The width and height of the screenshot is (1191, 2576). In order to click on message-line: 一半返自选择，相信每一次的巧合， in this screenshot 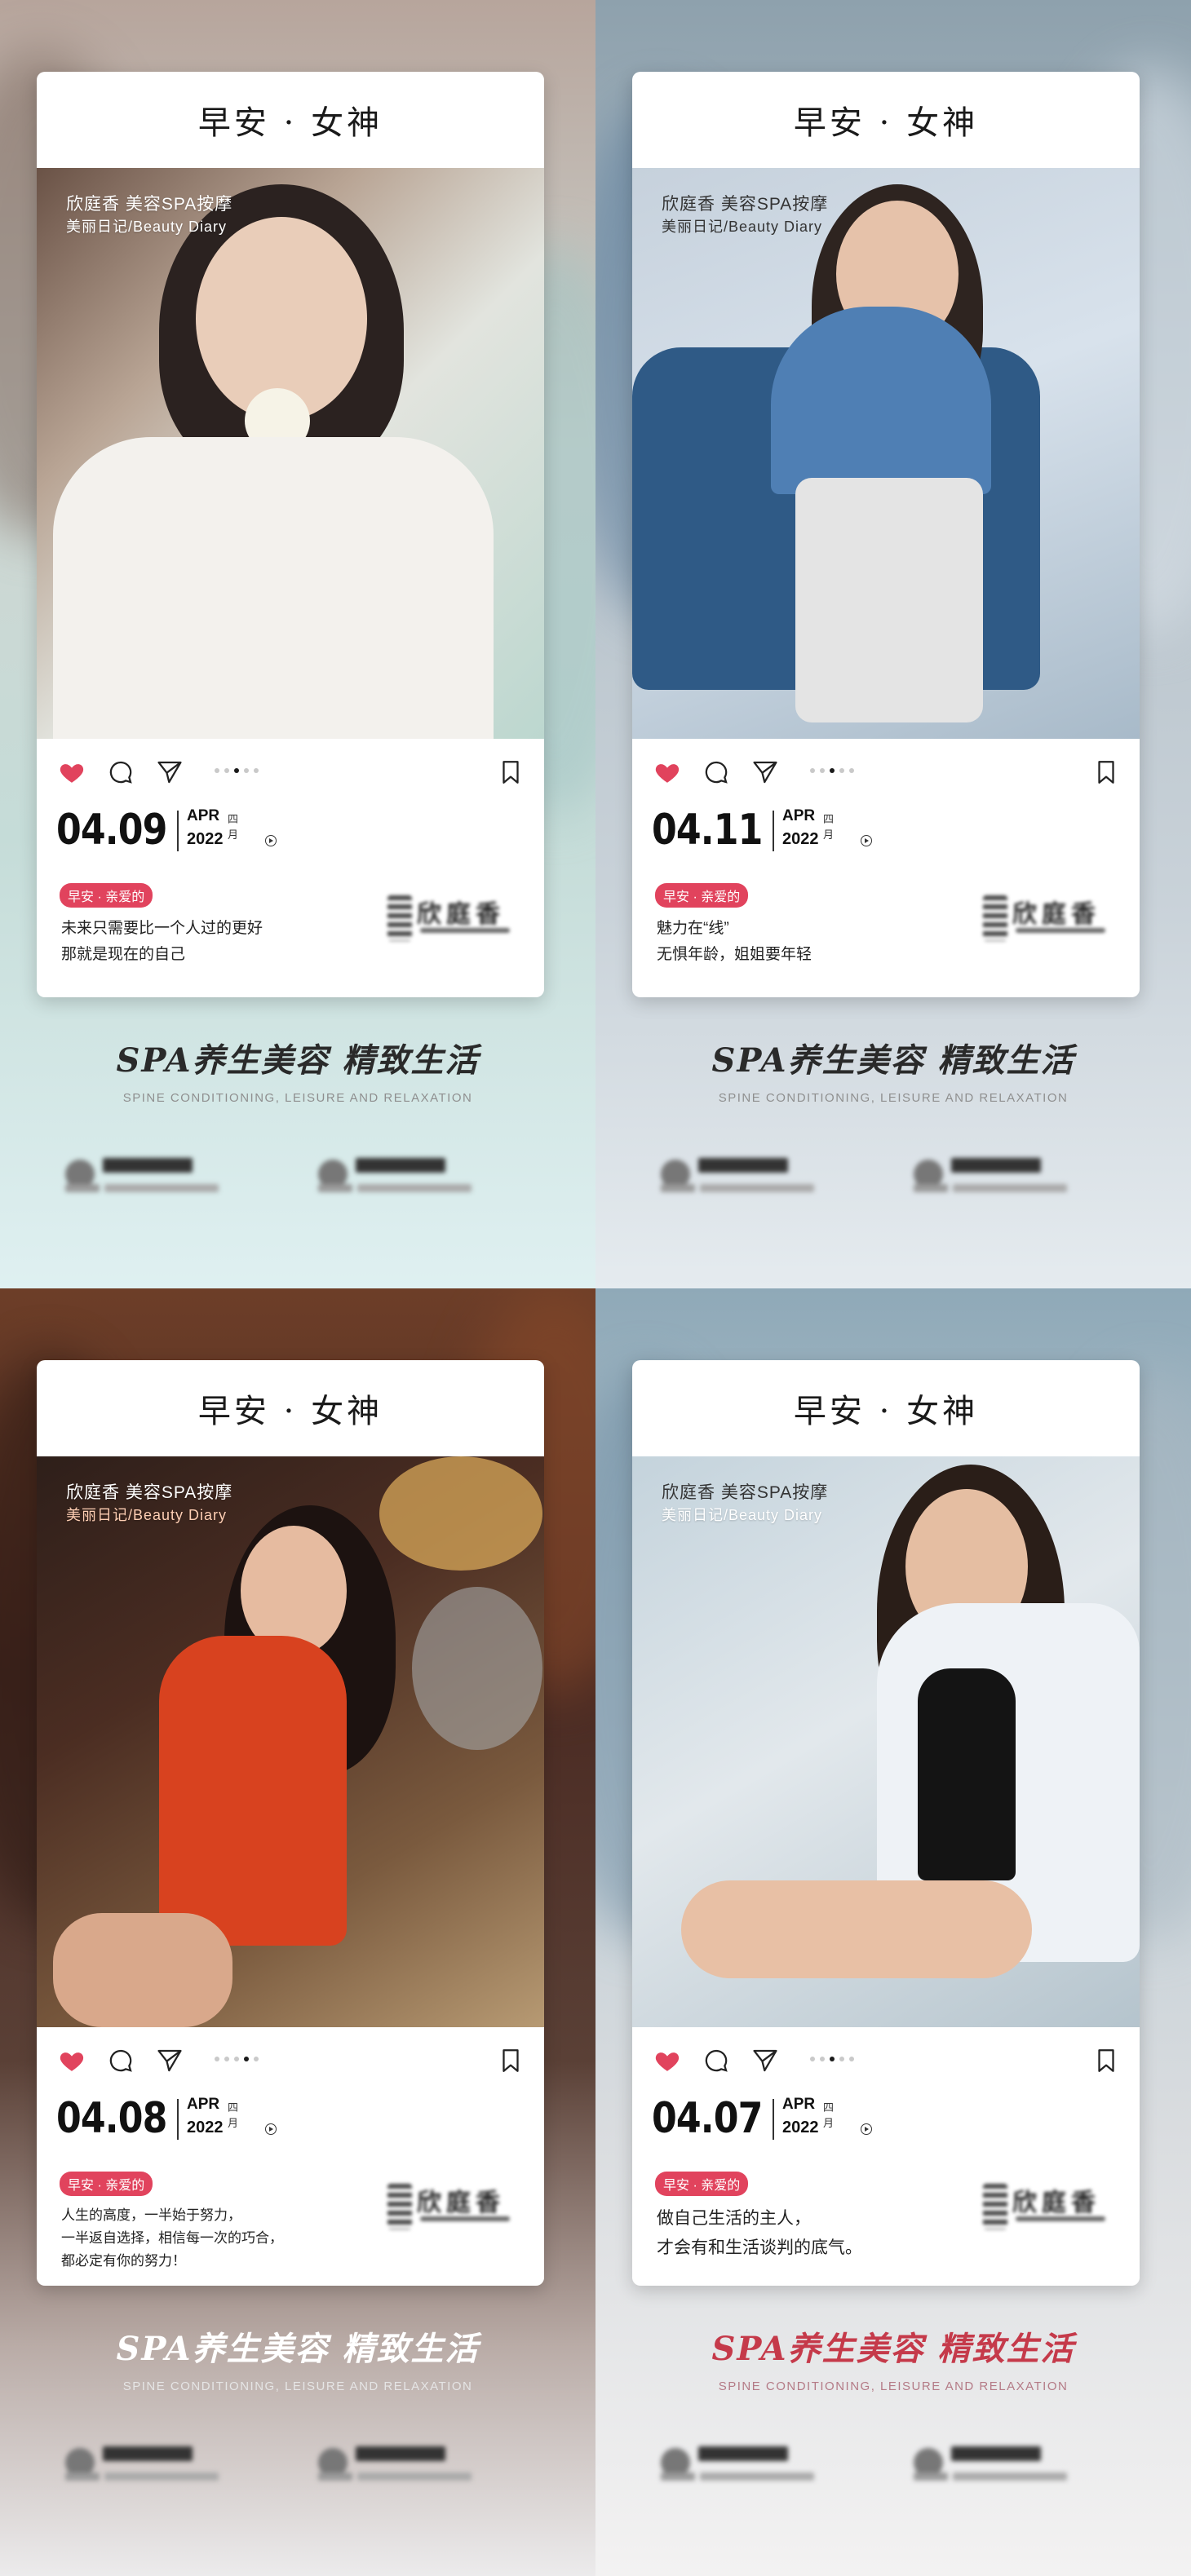, I will do `click(172, 2238)`.